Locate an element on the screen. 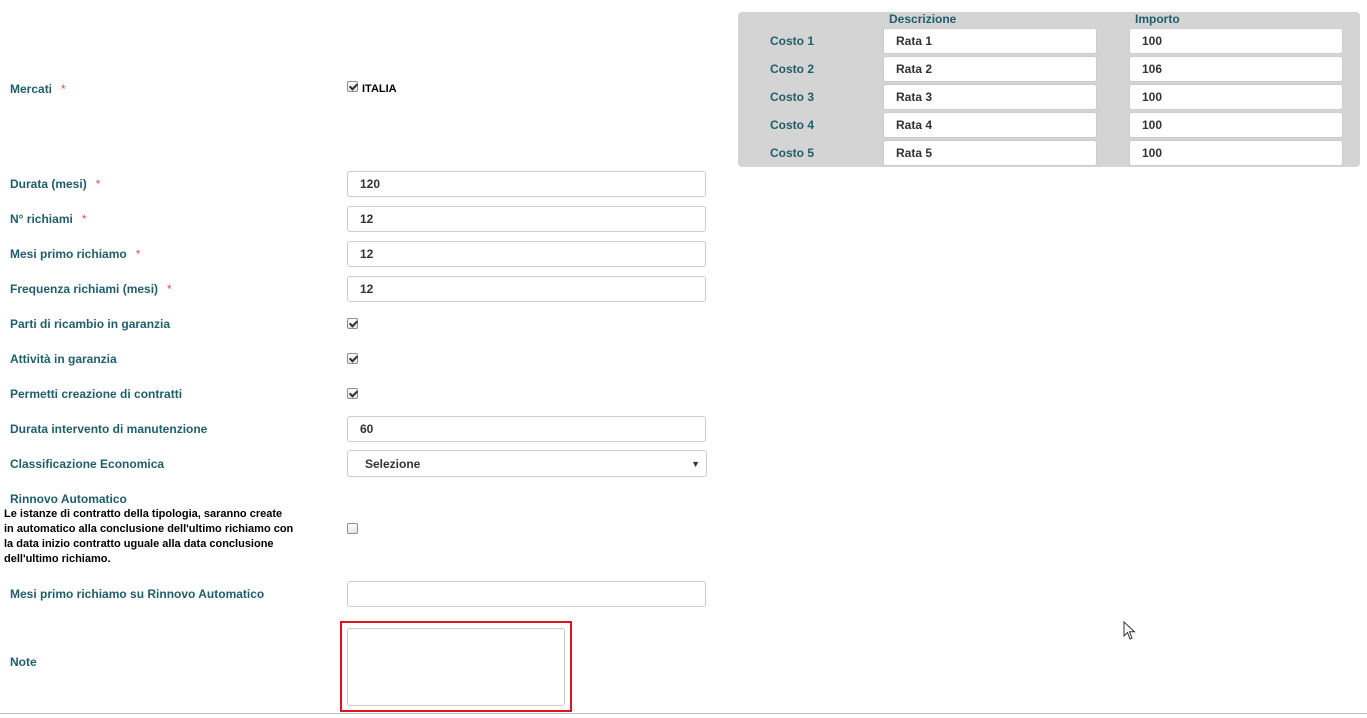 The width and height of the screenshot is (1367, 718). mercati-italia-label: ITALIA is located at coordinates (379, 89).